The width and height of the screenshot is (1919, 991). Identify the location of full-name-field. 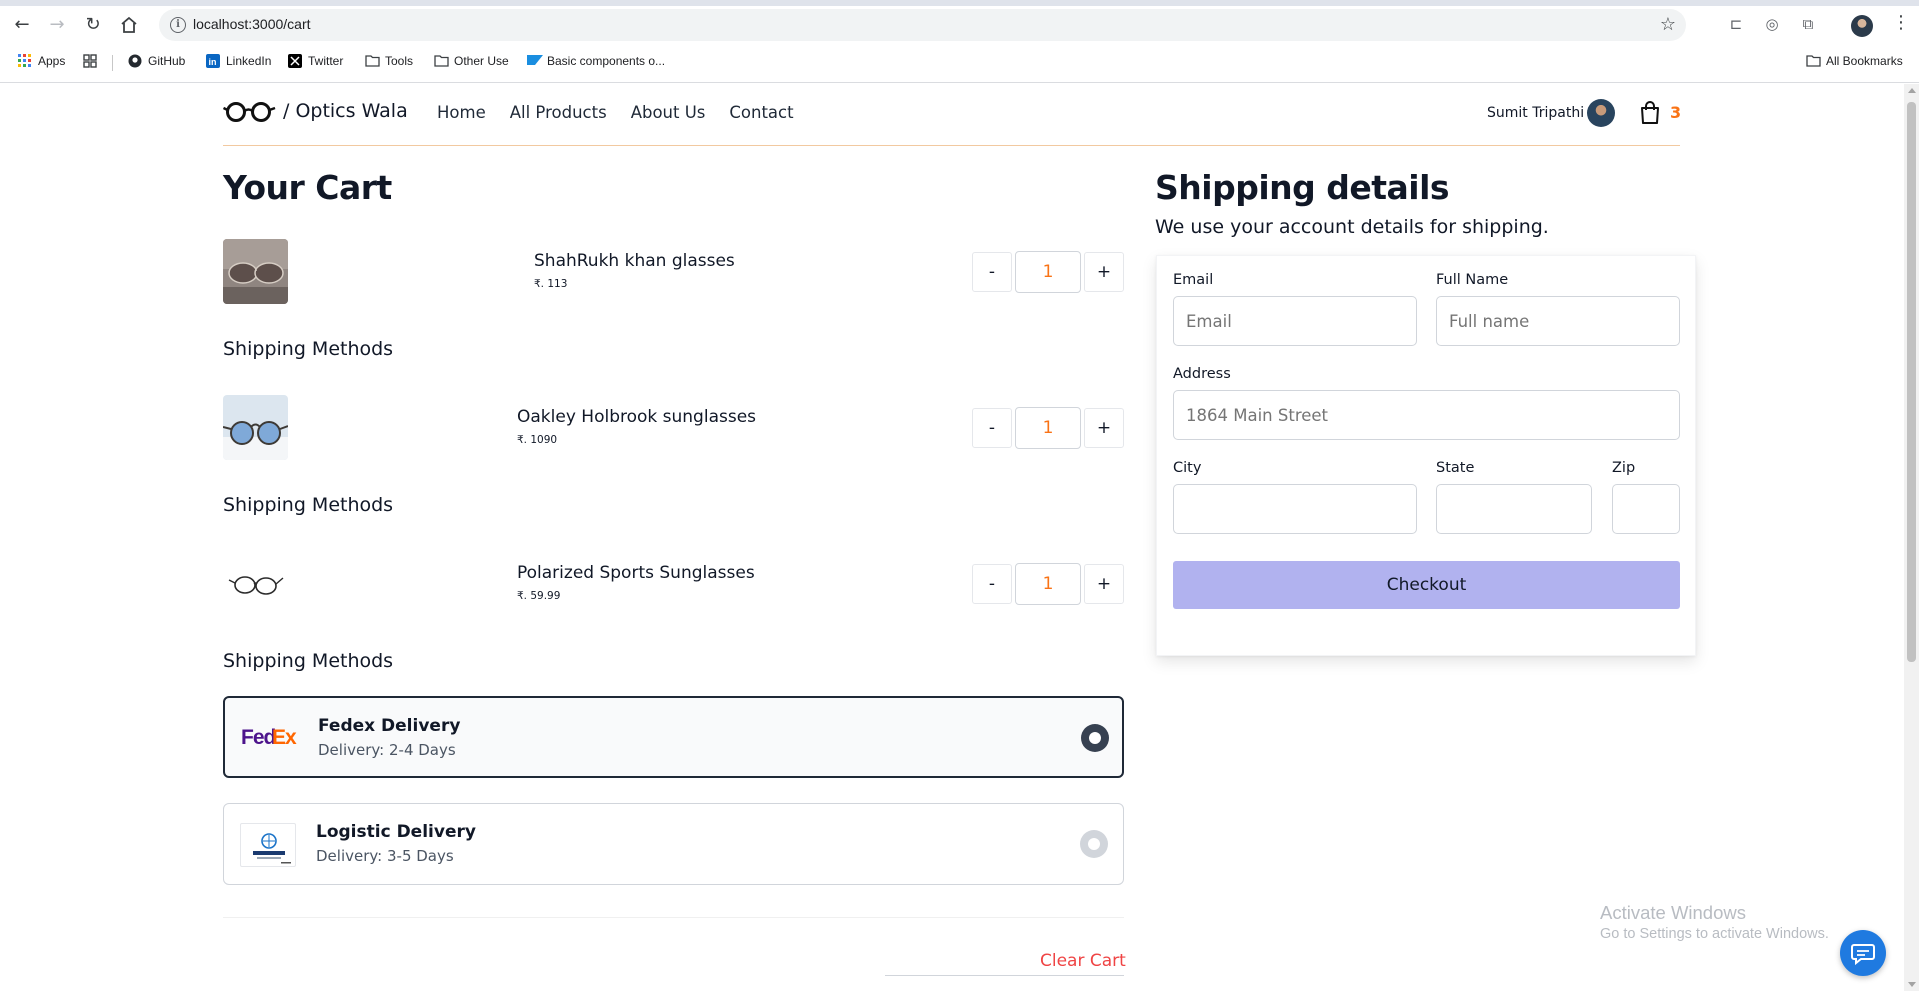
(1558, 321).